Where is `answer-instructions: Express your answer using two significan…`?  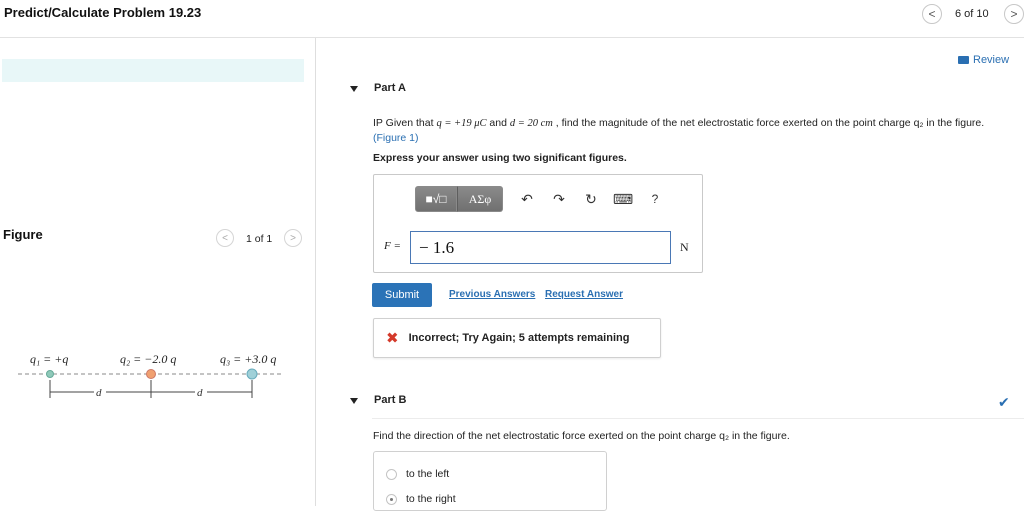
answer-instructions: Express your answer using two significan… is located at coordinates (500, 158).